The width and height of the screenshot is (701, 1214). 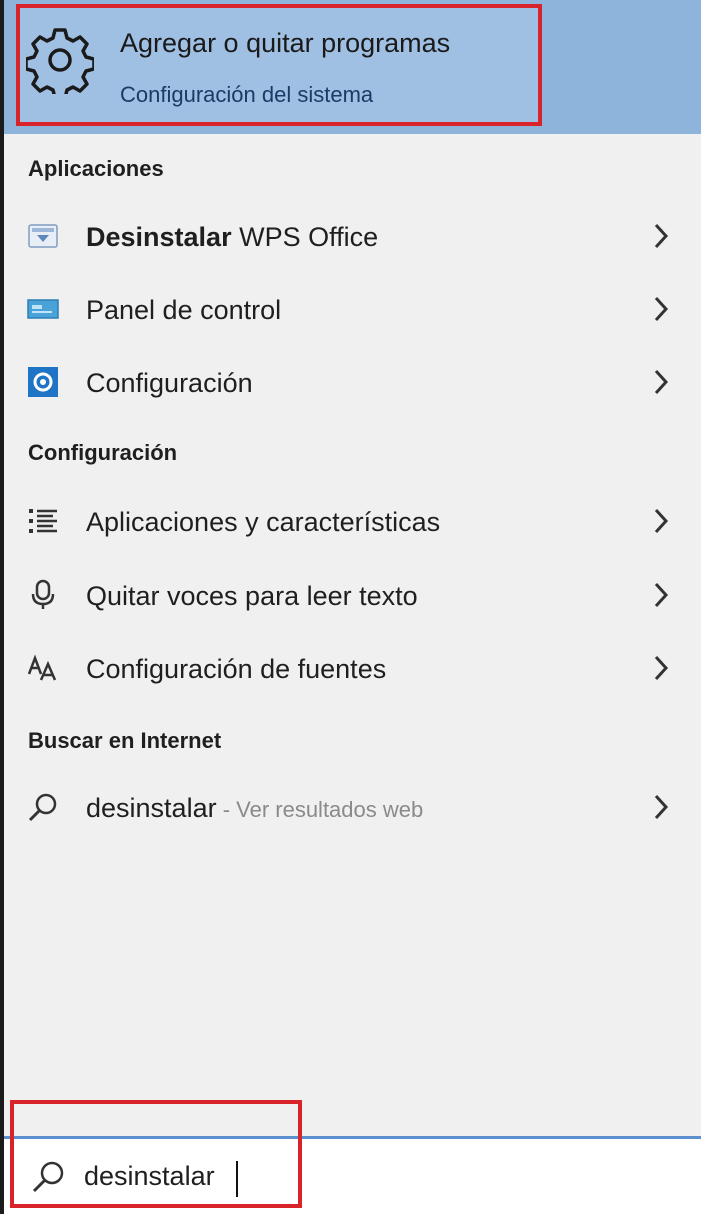 I want to click on result-item-label: Aplicaciones y características, so click(x=263, y=522).